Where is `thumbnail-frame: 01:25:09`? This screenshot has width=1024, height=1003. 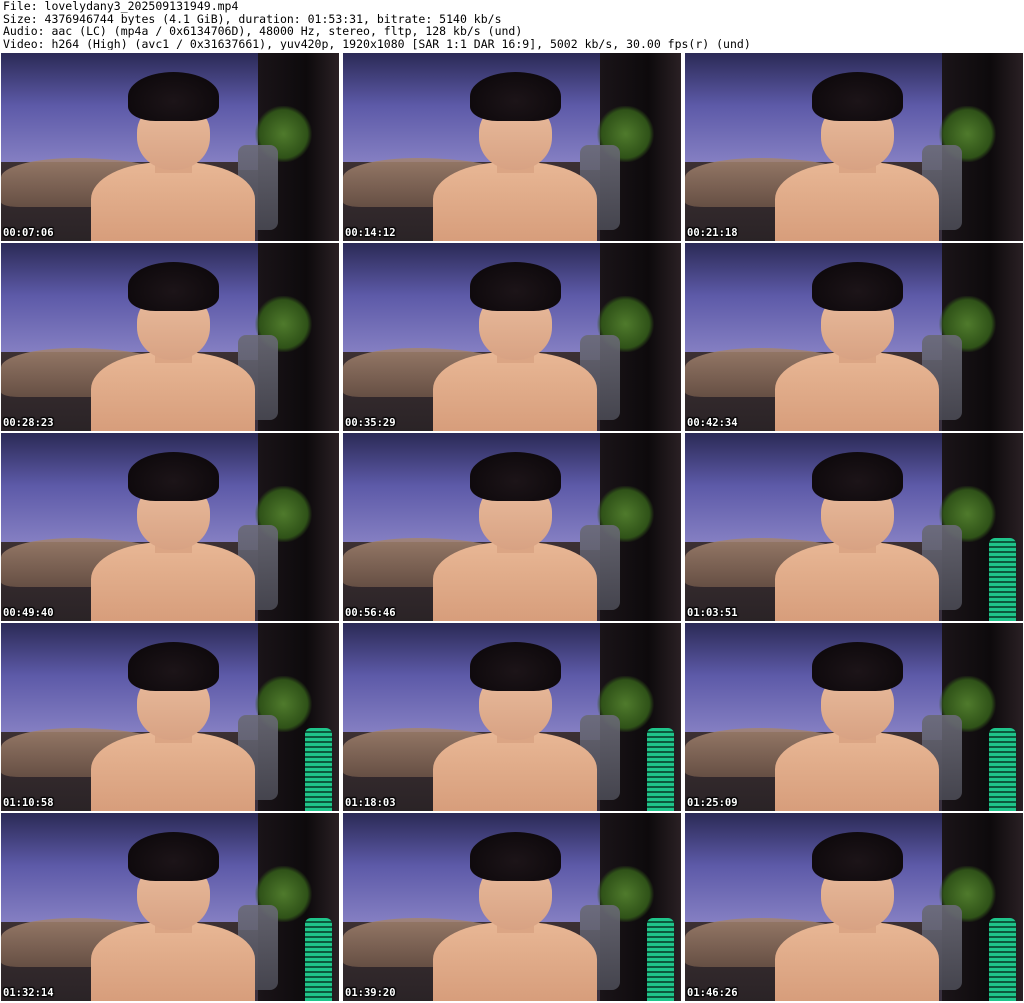
thumbnail-frame: 01:25:09 is located at coordinates (854, 717).